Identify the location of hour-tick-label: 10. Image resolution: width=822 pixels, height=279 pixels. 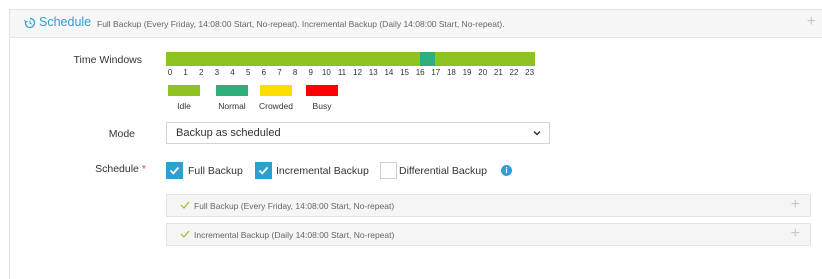
(326, 72).